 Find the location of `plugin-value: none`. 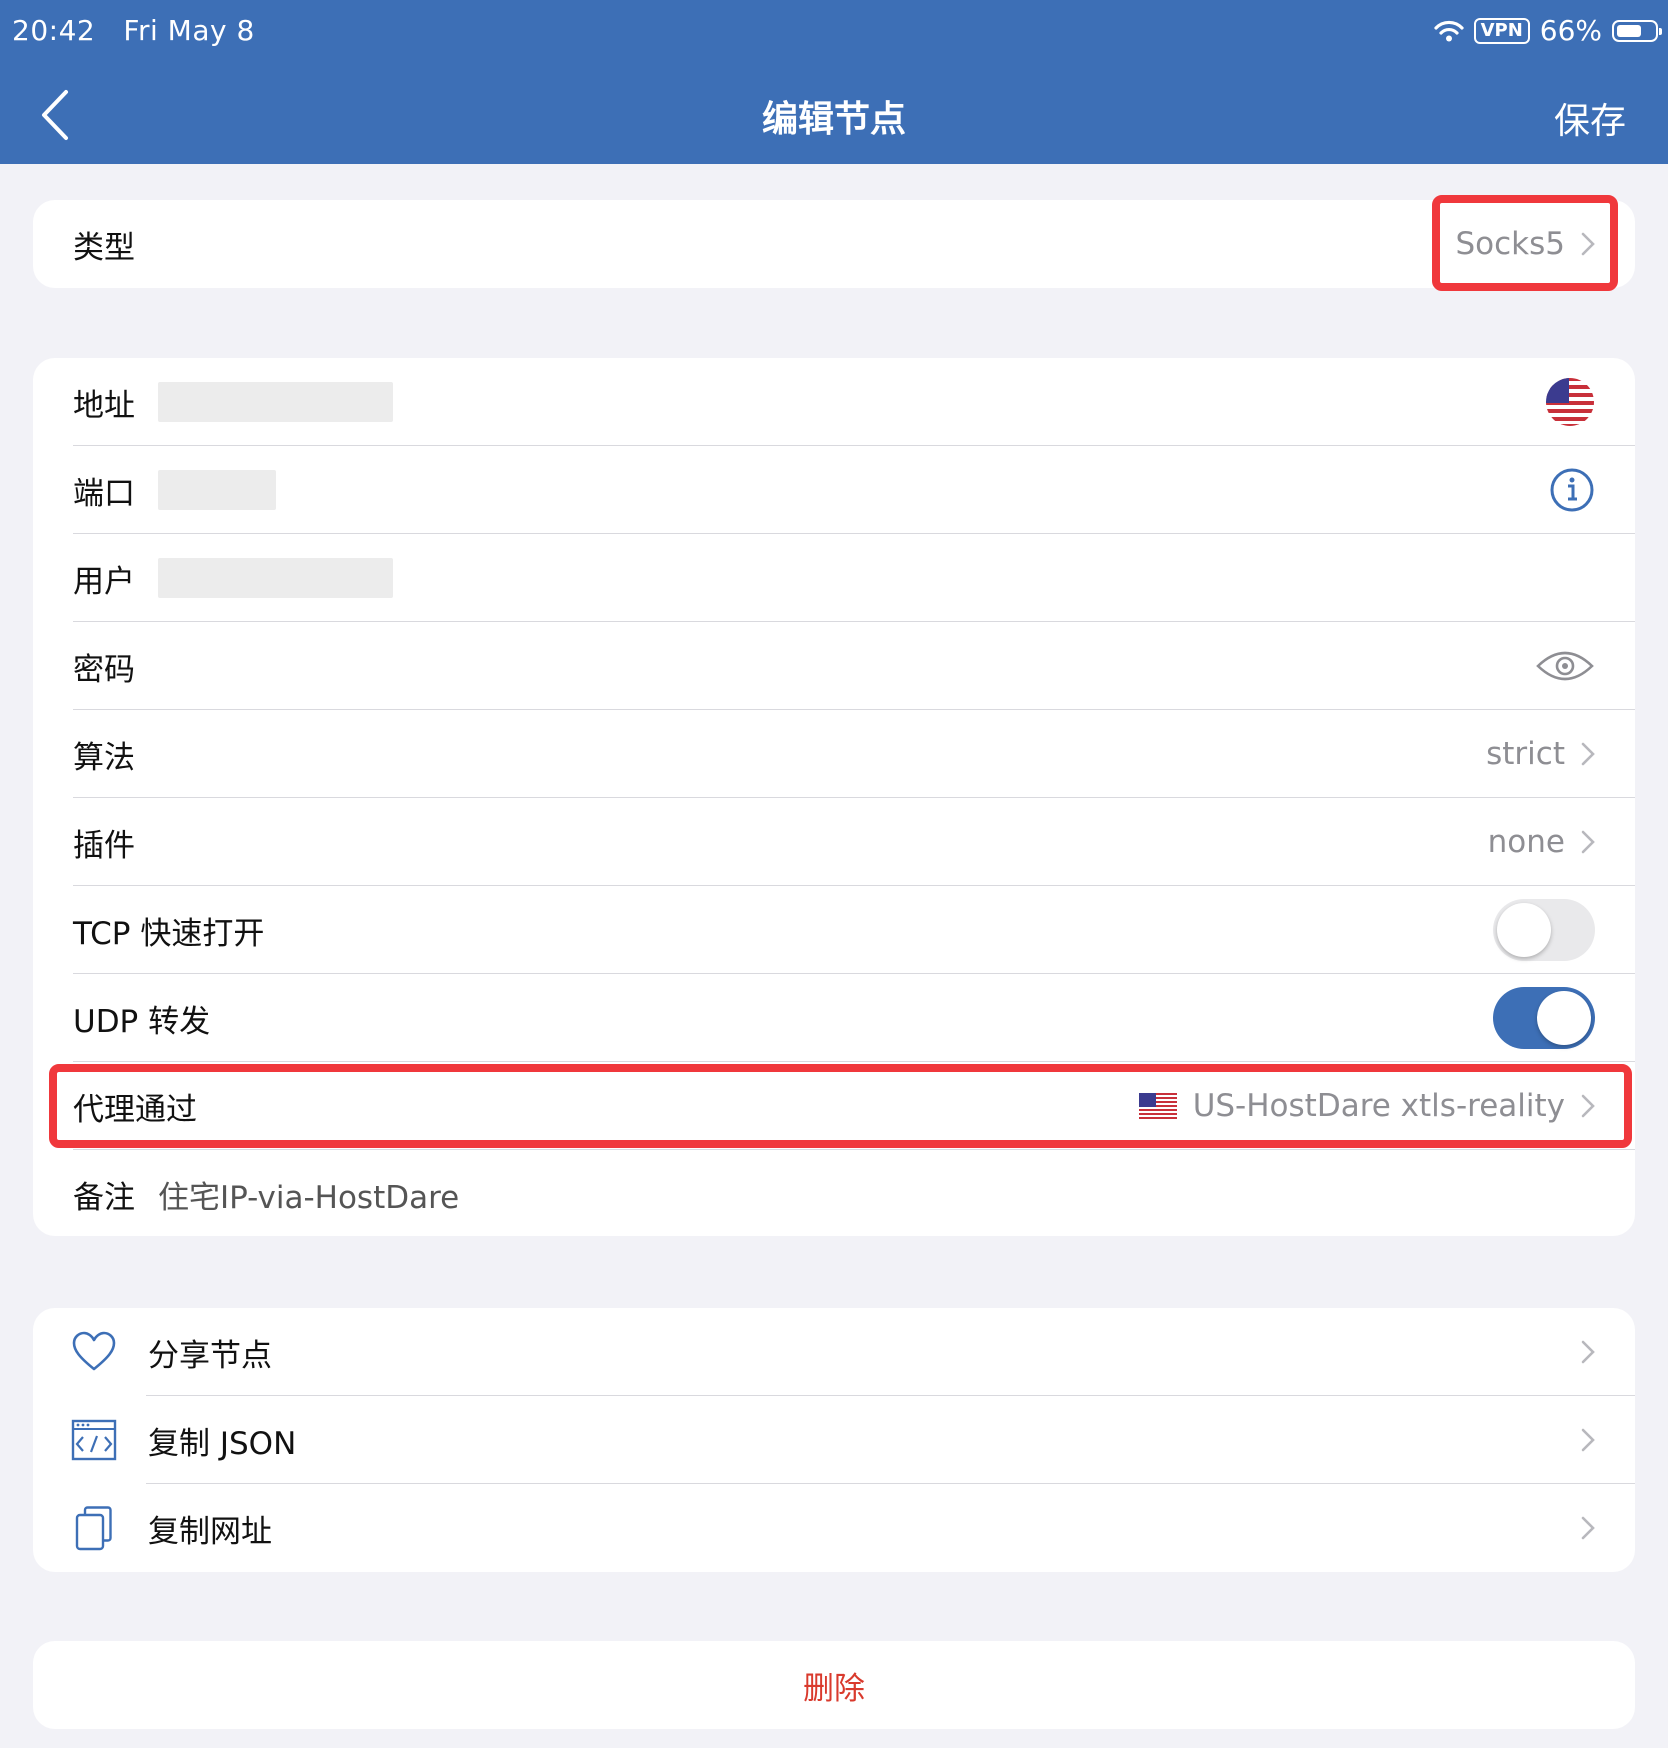

plugin-value: none is located at coordinates (1526, 842).